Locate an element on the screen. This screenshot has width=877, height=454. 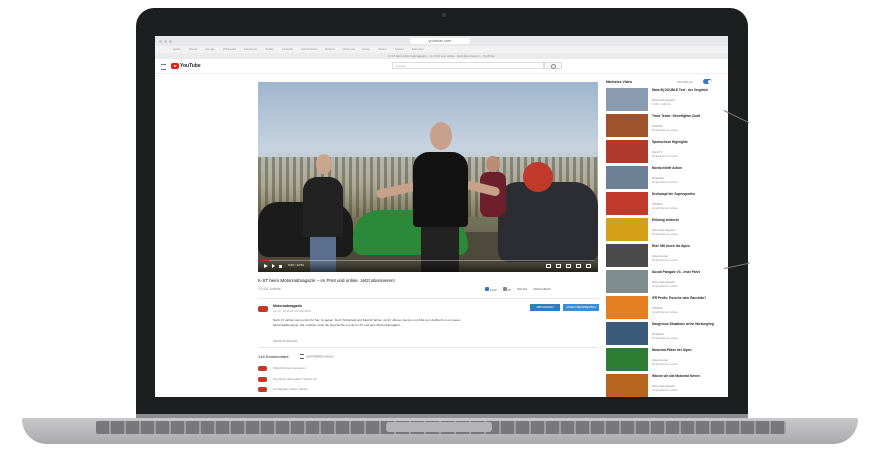
progress-fill is located at coordinates (265, 260).